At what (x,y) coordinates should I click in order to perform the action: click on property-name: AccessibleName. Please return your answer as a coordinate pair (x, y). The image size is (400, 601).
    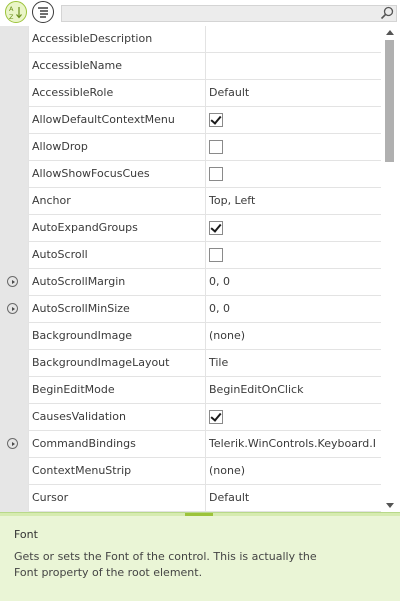
    Looking at the image, I should click on (118, 66).